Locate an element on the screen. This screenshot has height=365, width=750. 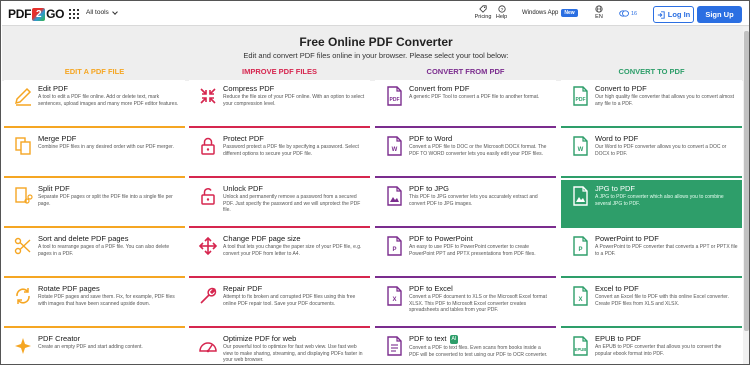
pricing-label: Pricing is located at coordinates (483, 17).